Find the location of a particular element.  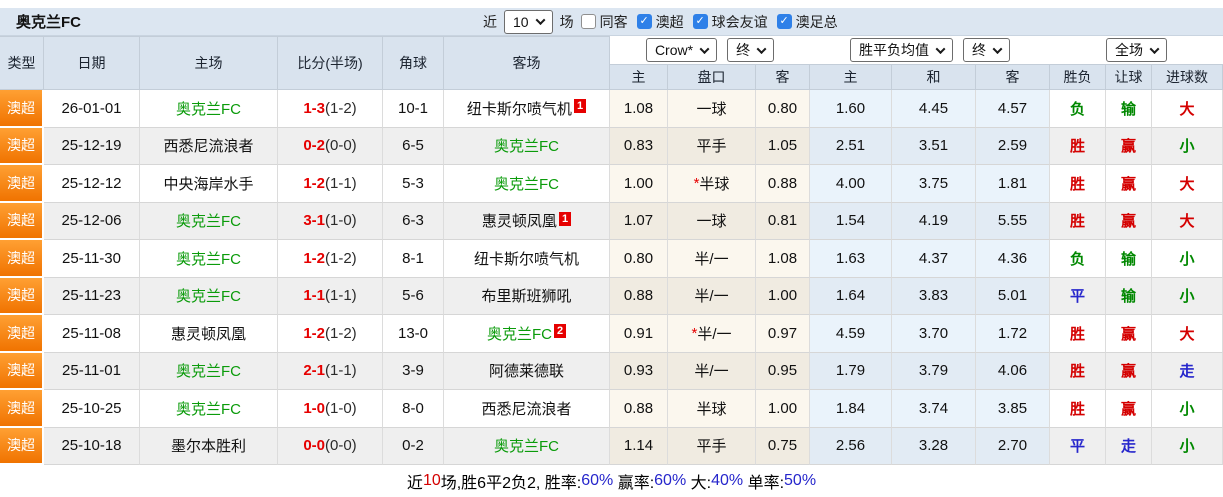

cell-odds-away: 0.95 is located at coordinates (783, 371).